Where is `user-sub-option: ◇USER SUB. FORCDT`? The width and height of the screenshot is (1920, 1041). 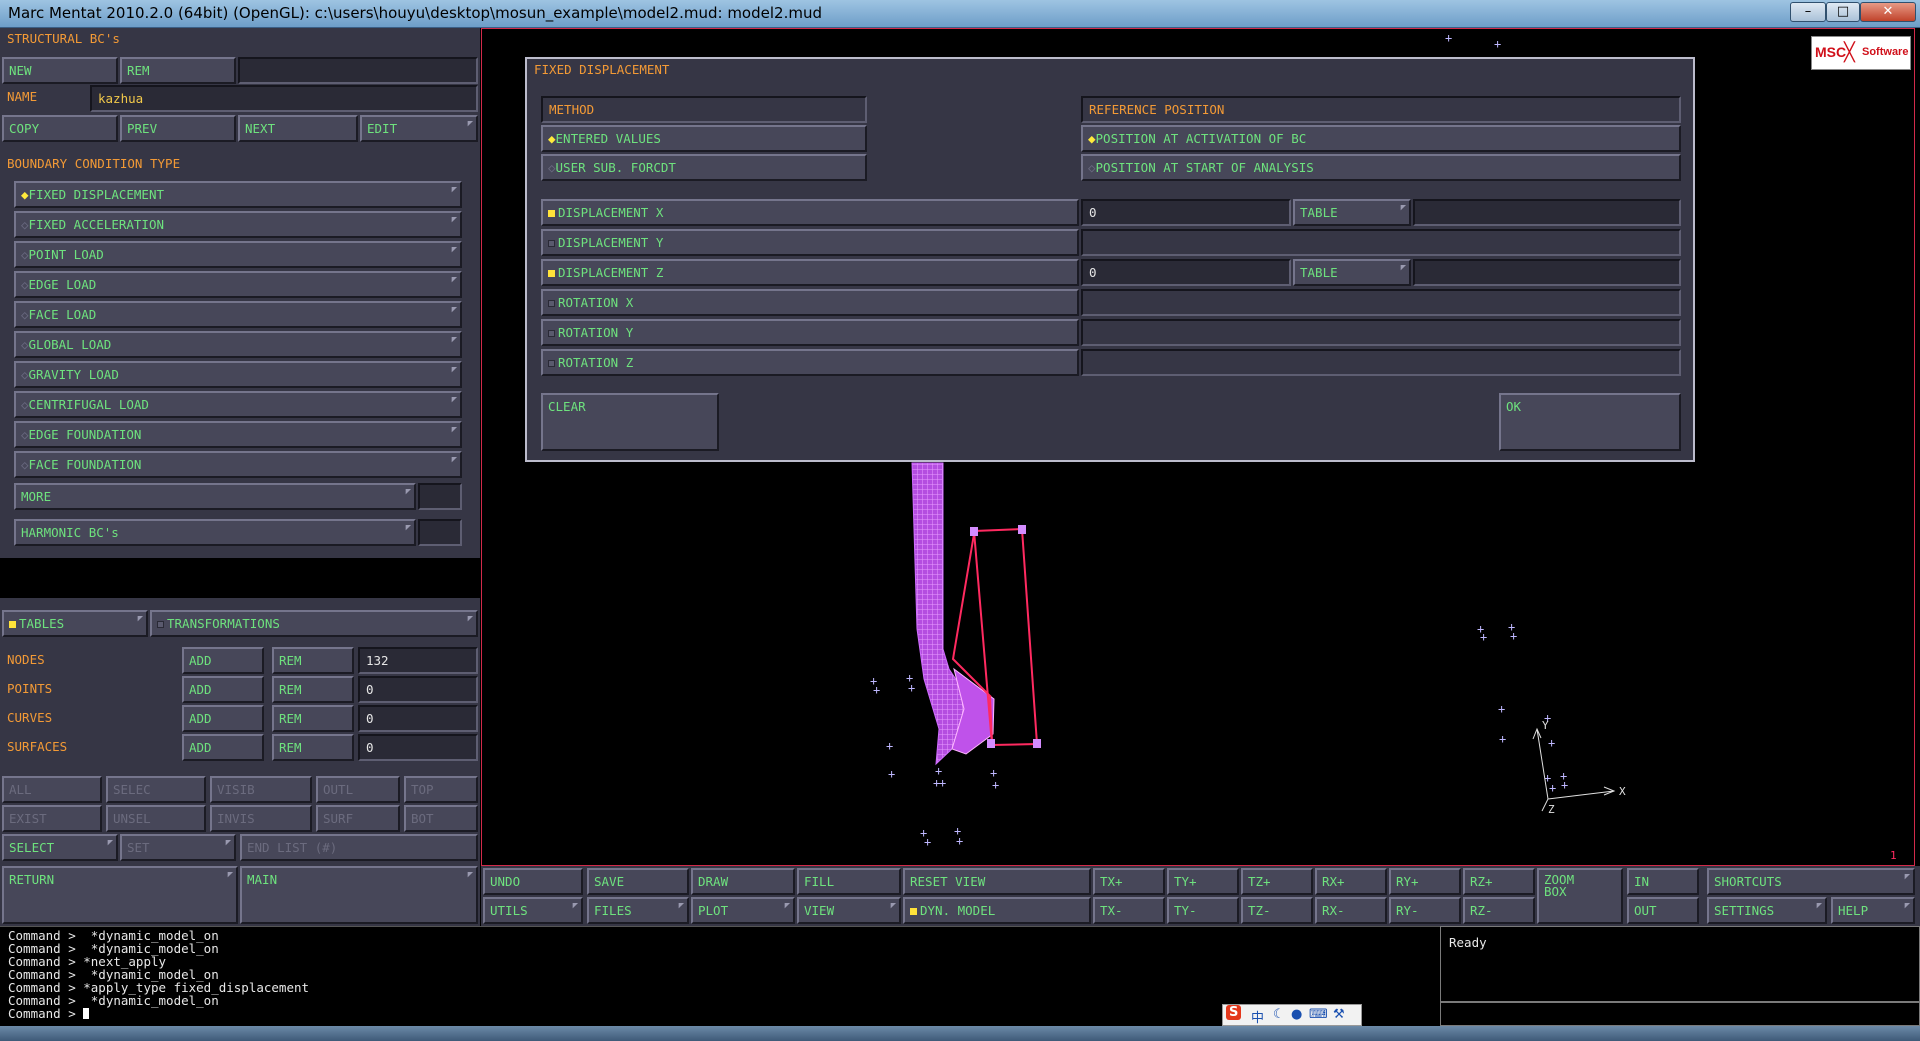 user-sub-option: ◇USER SUB. FORCDT is located at coordinates (704, 167).